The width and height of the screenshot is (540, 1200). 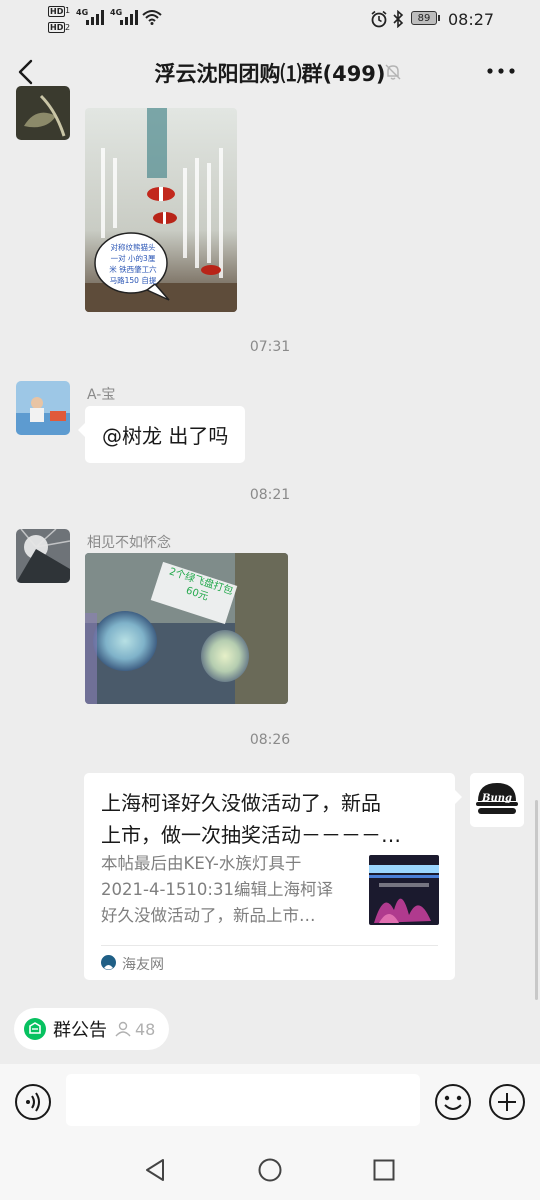 I want to click on voice-icon, so click(x=33, y=1102).